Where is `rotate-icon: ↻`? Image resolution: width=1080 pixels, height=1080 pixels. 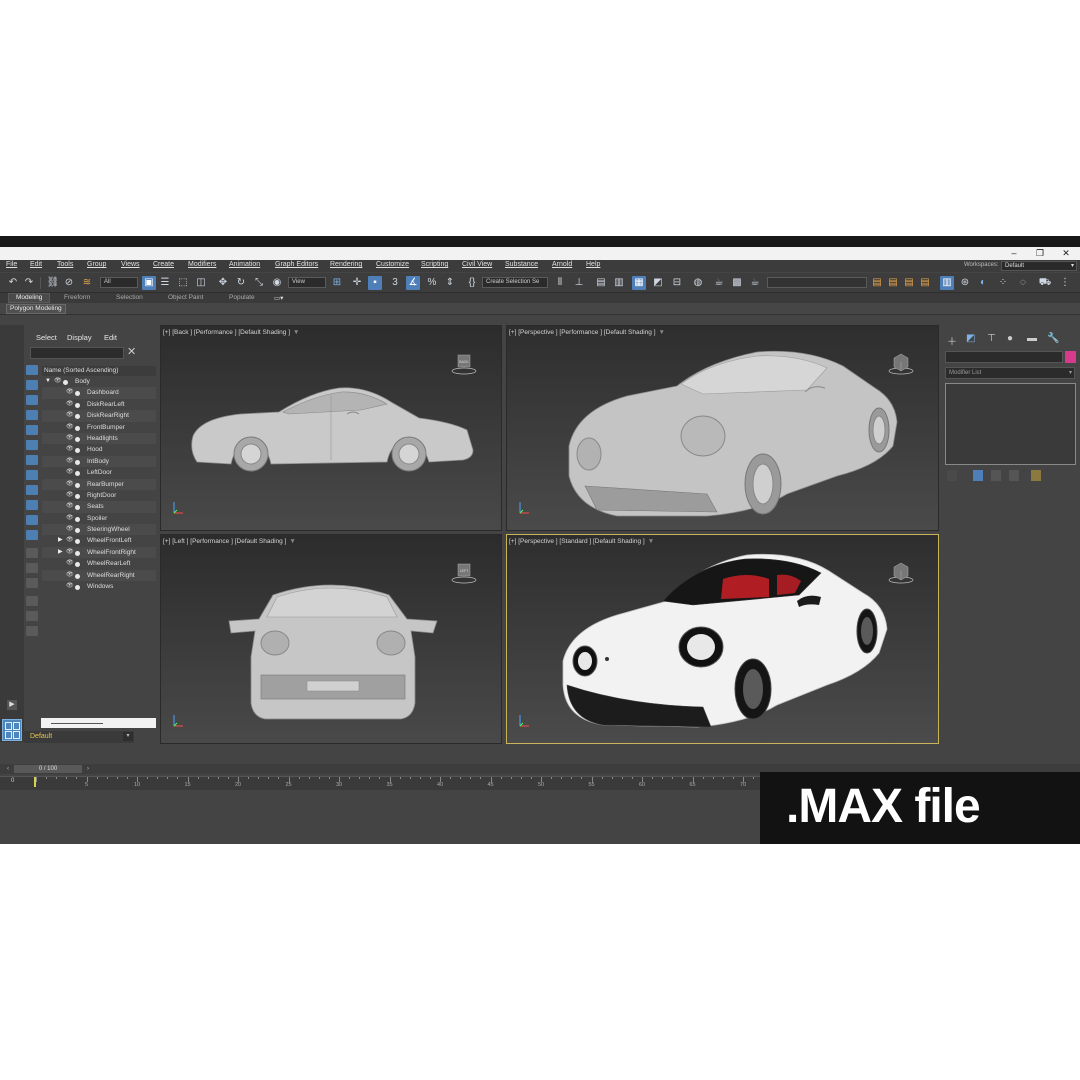
rotate-icon: ↻ is located at coordinates (241, 283).